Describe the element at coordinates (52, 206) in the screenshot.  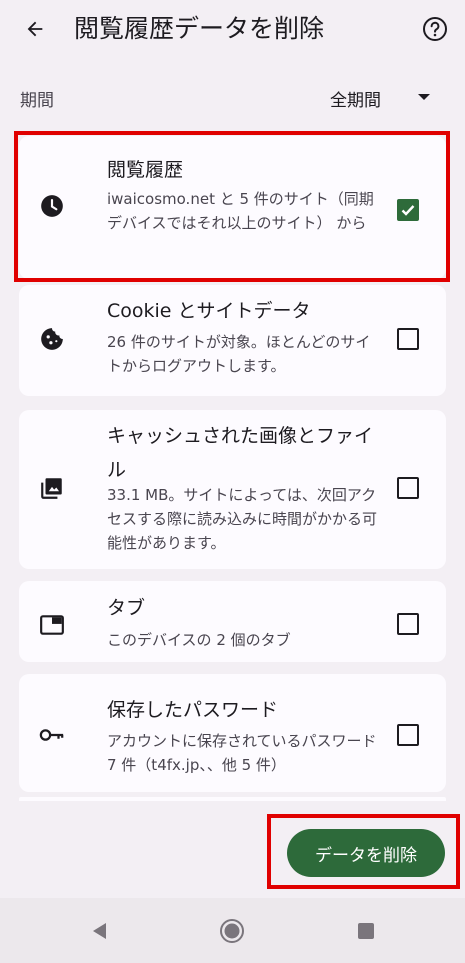
I see `clock-icon` at that location.